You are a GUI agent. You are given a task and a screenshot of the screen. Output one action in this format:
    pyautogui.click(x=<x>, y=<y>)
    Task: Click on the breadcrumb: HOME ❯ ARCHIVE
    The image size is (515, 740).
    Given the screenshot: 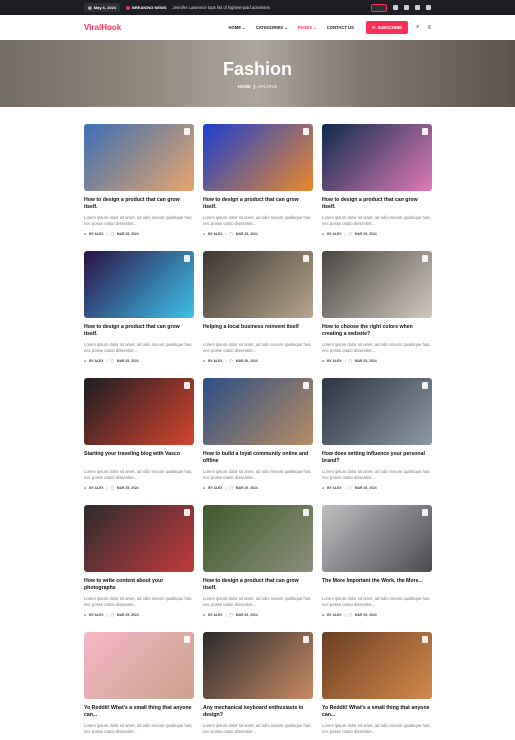 What is the action you would take?
    pyautogui.click(x=257, y=86)
    